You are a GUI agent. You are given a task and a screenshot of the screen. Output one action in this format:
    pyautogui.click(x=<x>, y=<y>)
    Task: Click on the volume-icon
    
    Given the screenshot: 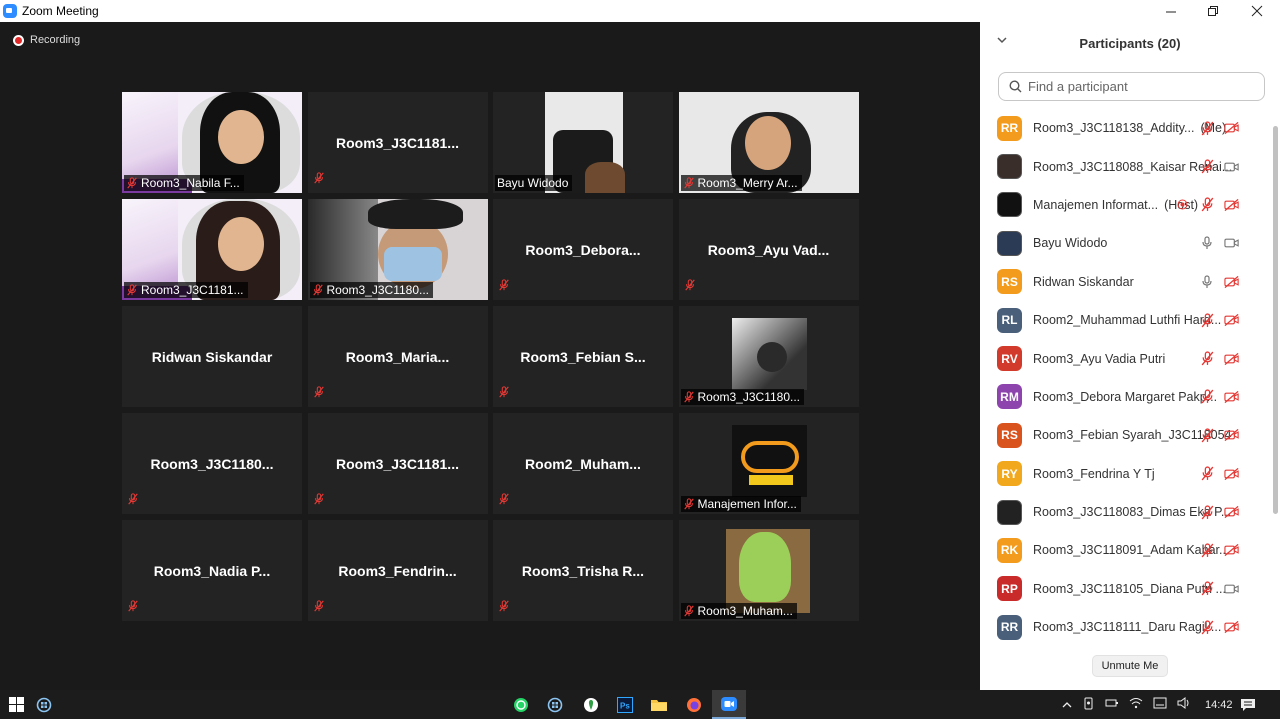 What is the action you would take?
    pyautogui.click(x=1184, y=704)
    